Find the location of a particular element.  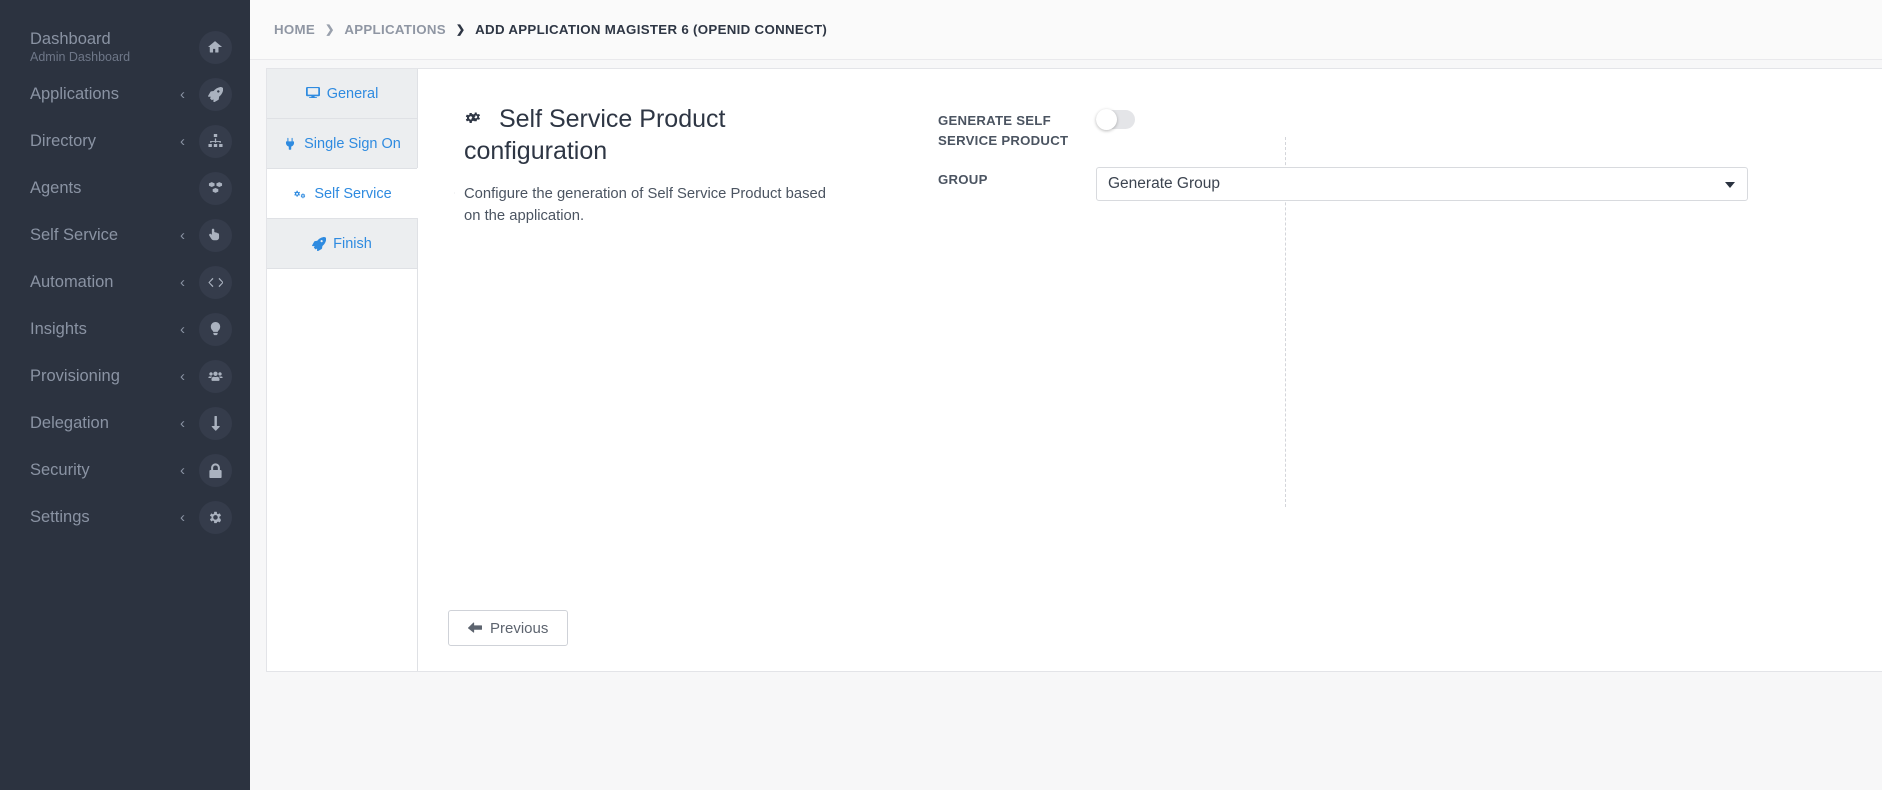

sidebar-item-dashboard: DashboardAdmin Dashboard‹ is located at coordinates (125, 47).